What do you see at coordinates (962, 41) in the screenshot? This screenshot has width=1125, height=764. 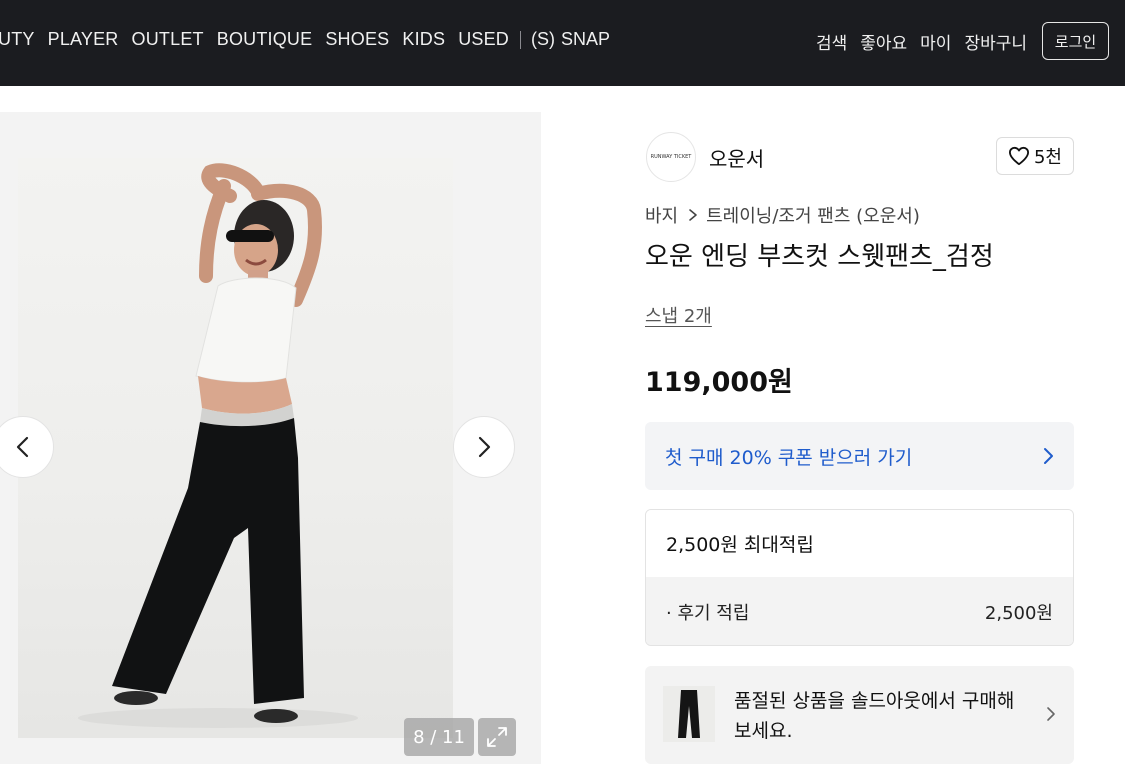 I see `utility-nav: 검색 좋아요 마이 장바구니 로그인` at bounding box center [962, 41].